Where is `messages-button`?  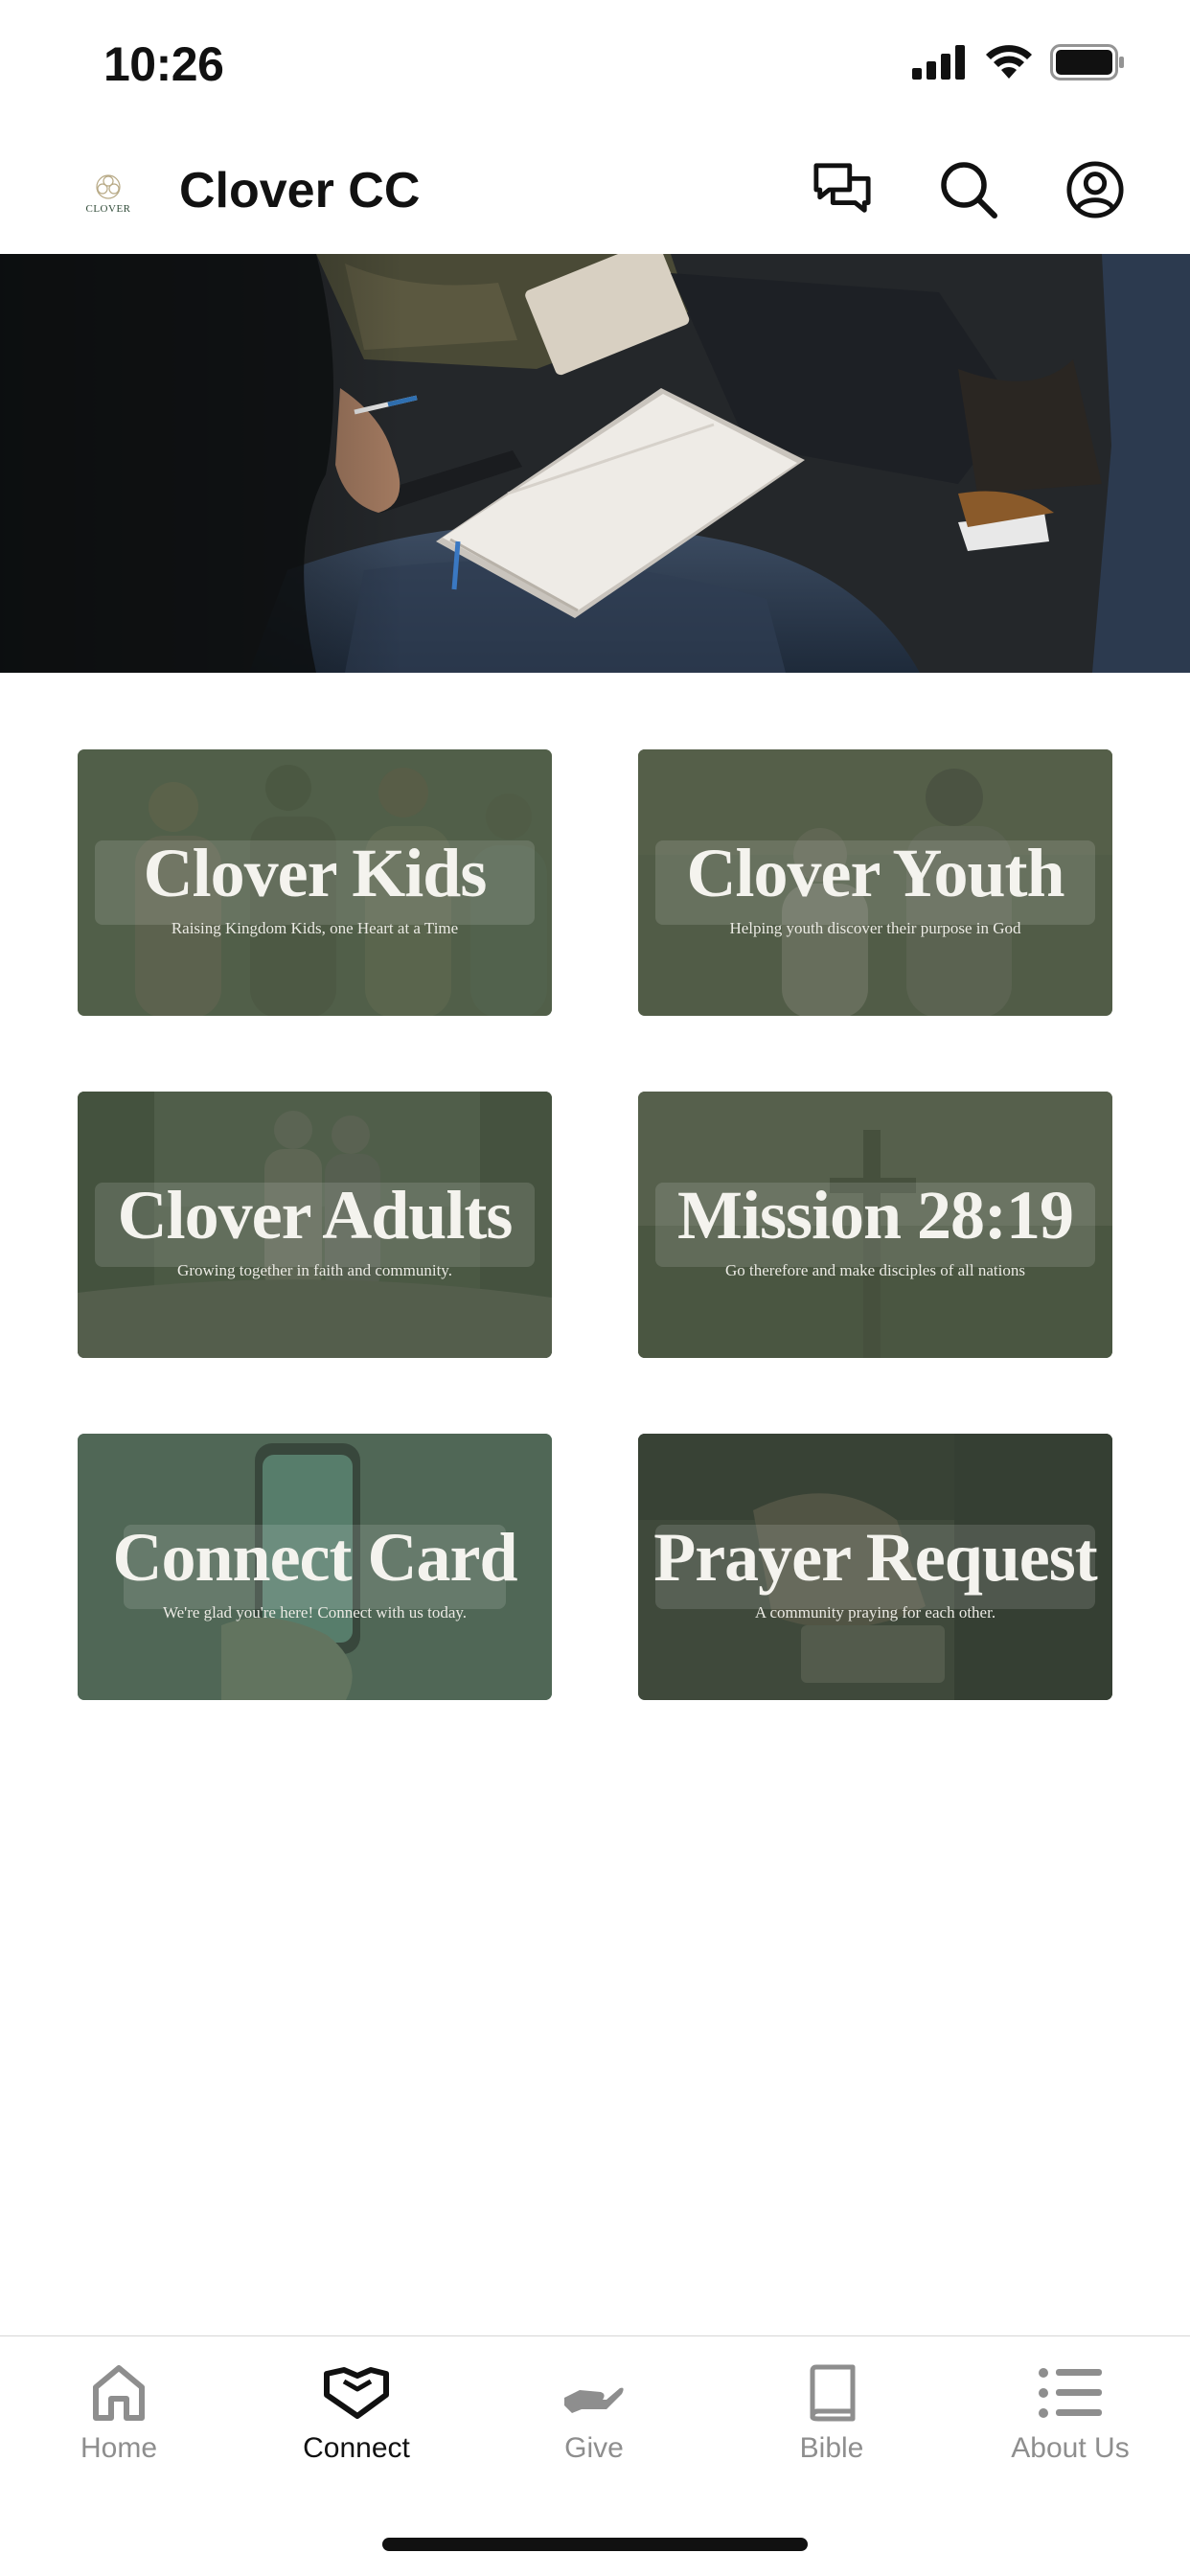 messages-button is located at coordinates (842, 189).